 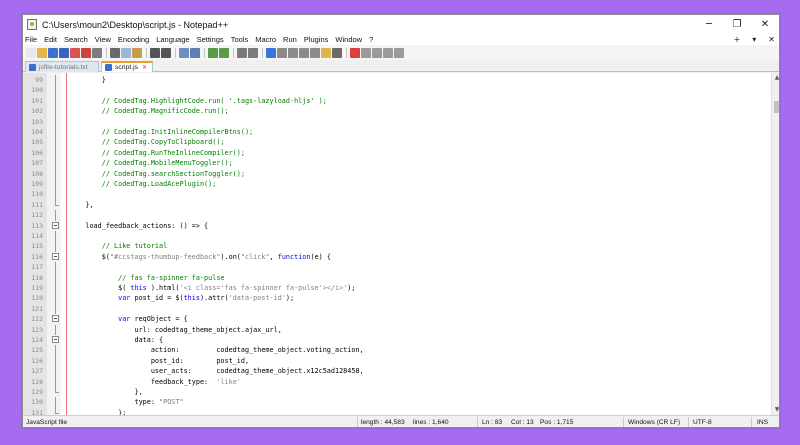 I want to click on code-line: 105 // CodedTag.CopyToClipboard();, so click(x=397, y=142).